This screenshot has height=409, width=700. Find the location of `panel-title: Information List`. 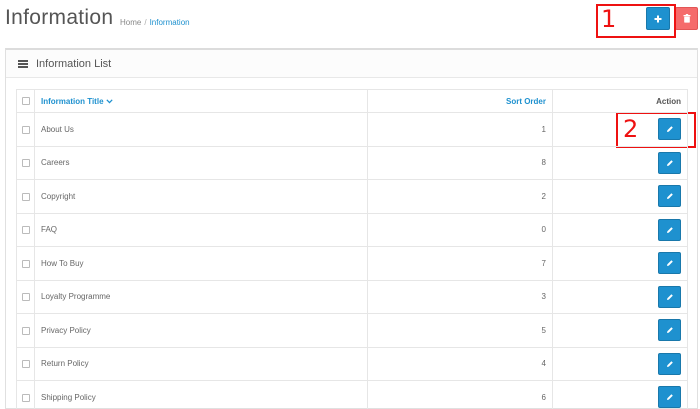

panel-title: Information List is located at coordinates (74, 63).